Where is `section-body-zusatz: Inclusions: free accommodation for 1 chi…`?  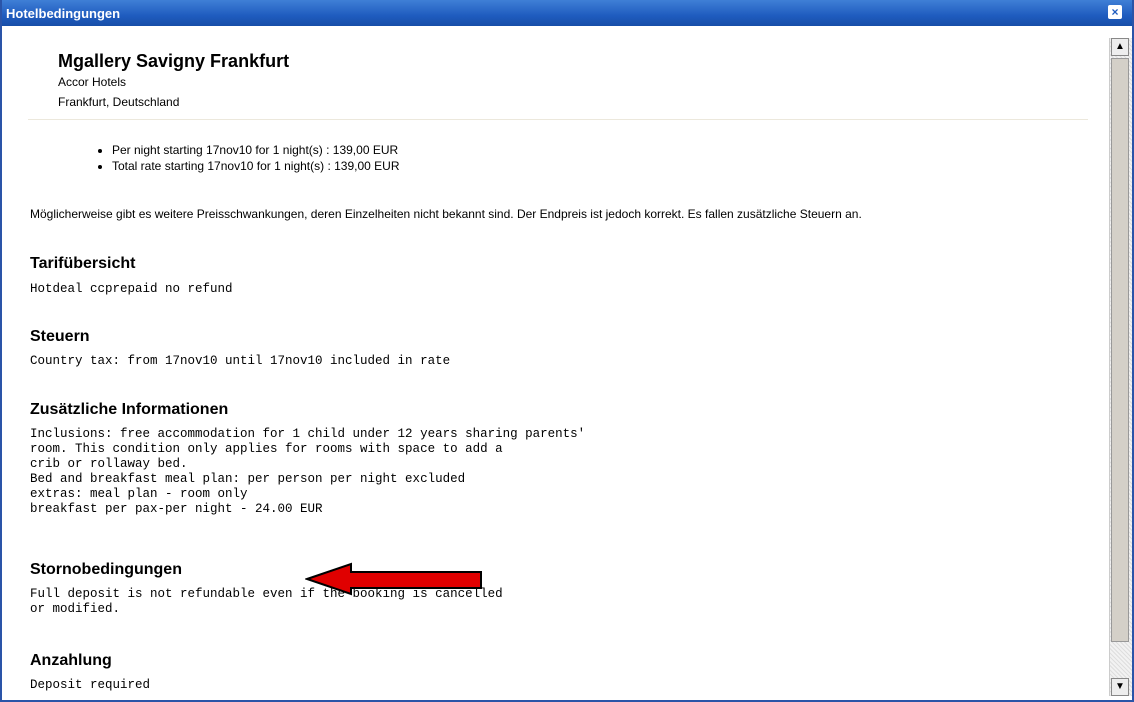 section-body-zusatz: Inclusions: free accommodation for 1 chi… is located at coordinates (308, 471).